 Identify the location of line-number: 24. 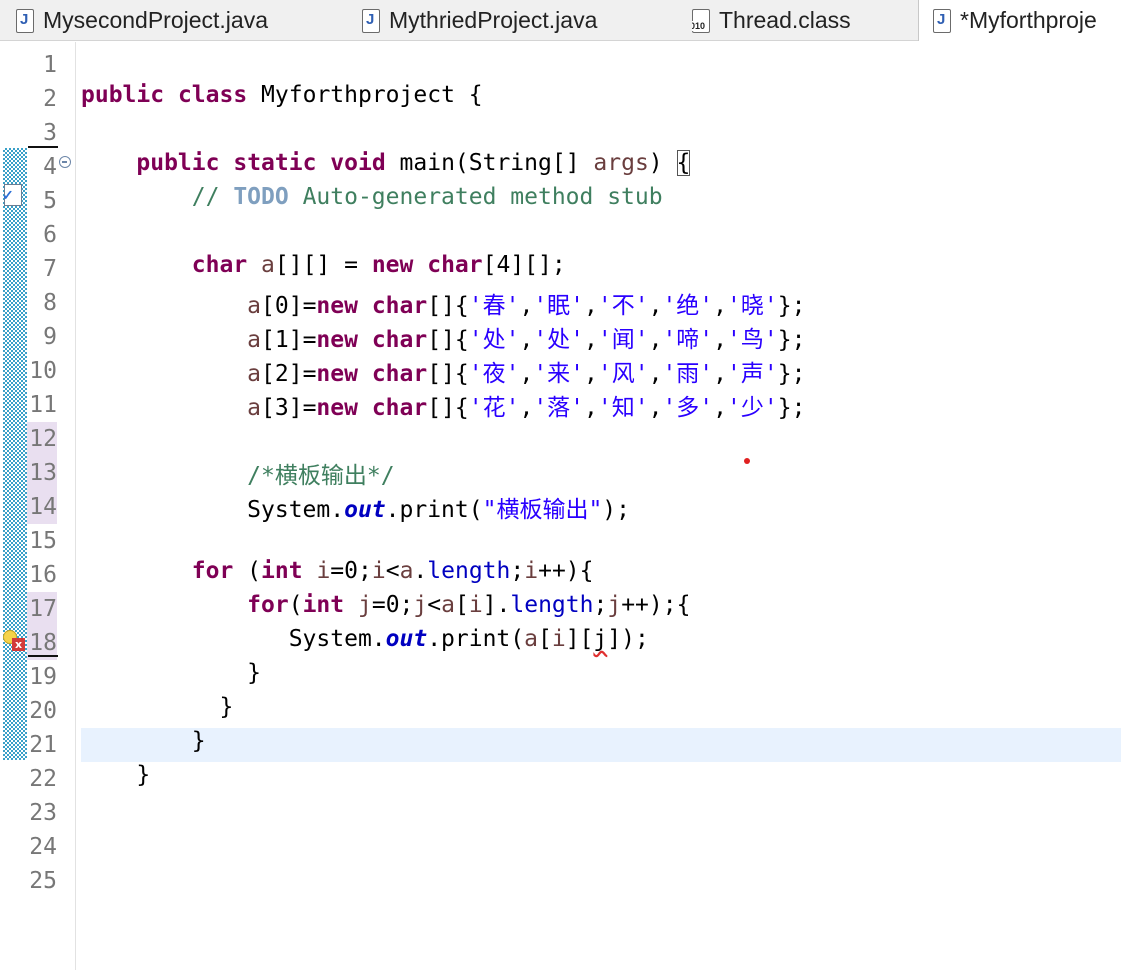
(43, 847).